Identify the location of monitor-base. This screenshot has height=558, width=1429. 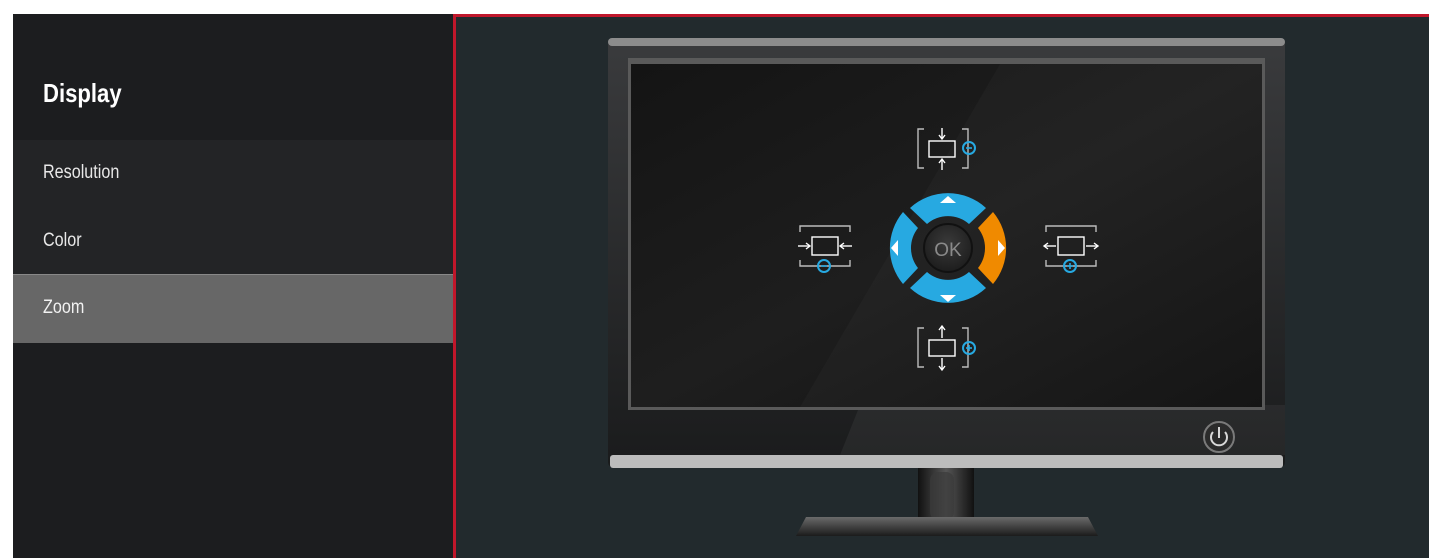
(947, 526).